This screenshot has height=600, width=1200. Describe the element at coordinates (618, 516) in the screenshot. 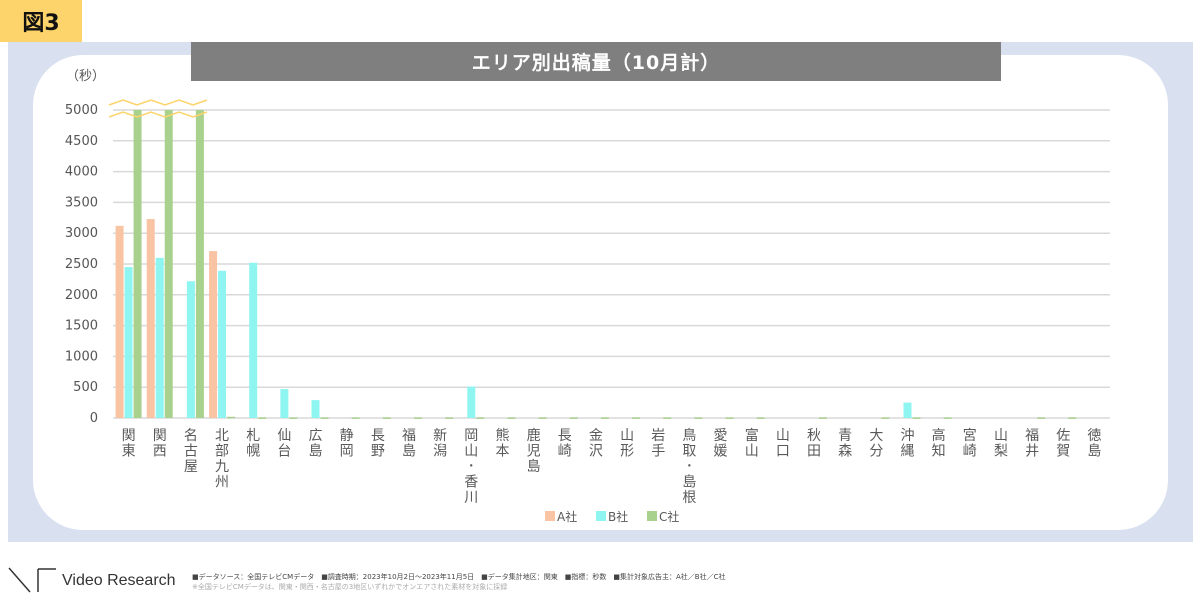

I see `legend-label: B社` at that location.